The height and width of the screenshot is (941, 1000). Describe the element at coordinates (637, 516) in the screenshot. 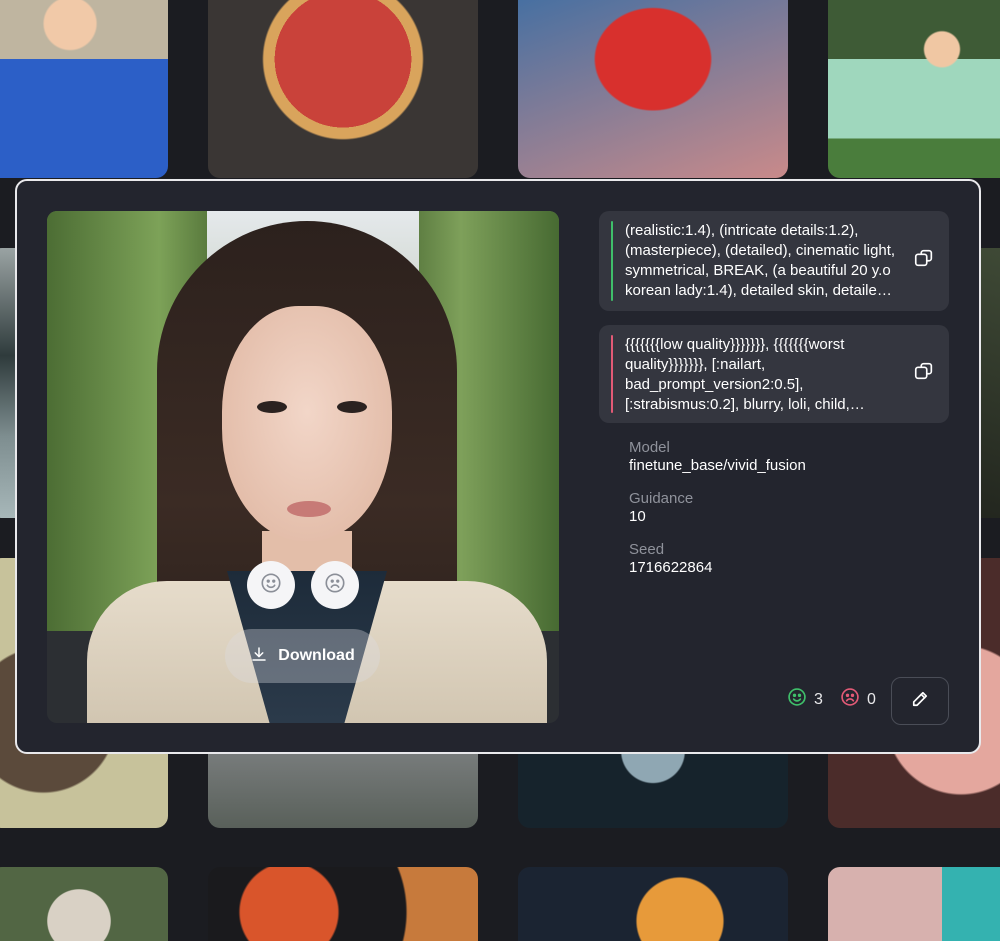

I see `guidance-value: 10` at that location.